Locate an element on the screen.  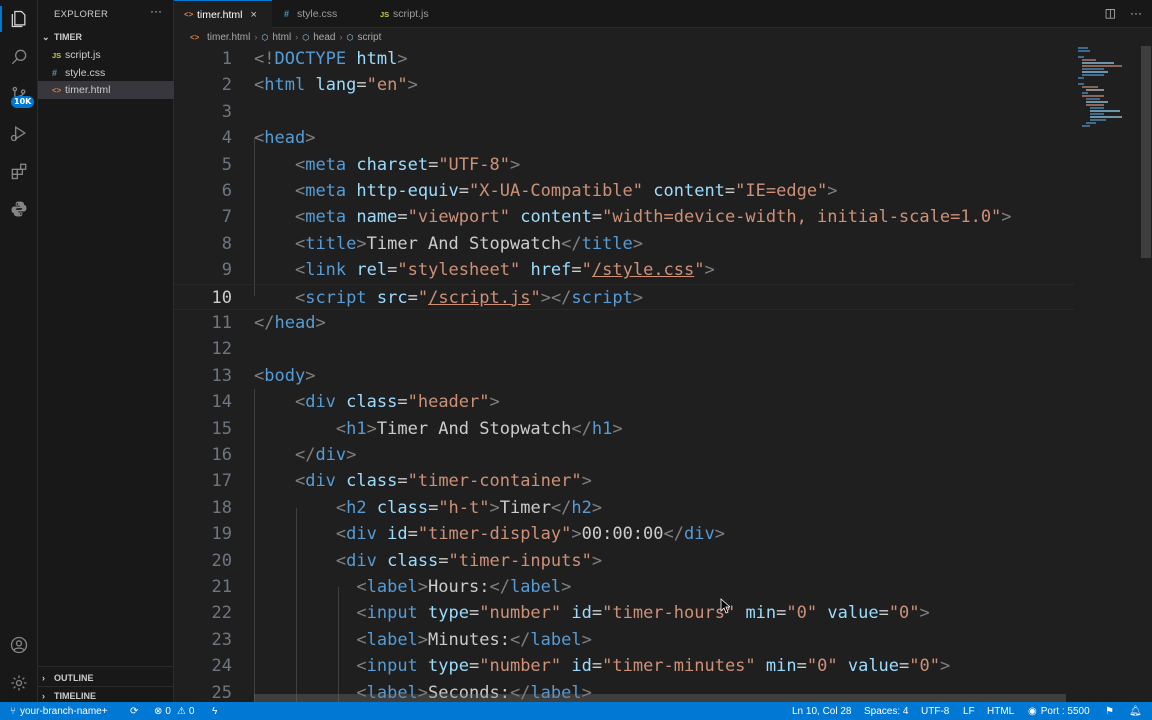
css-file-icon: # is located at coordinates (55, 73).